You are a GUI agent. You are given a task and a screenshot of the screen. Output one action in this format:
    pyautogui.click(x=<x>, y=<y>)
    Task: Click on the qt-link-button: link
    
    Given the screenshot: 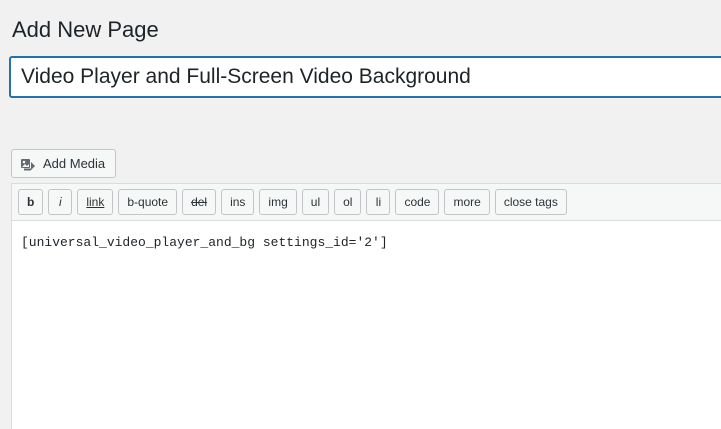 What is the action you would take?
    pyautogui.click(x=95, y=202)
    